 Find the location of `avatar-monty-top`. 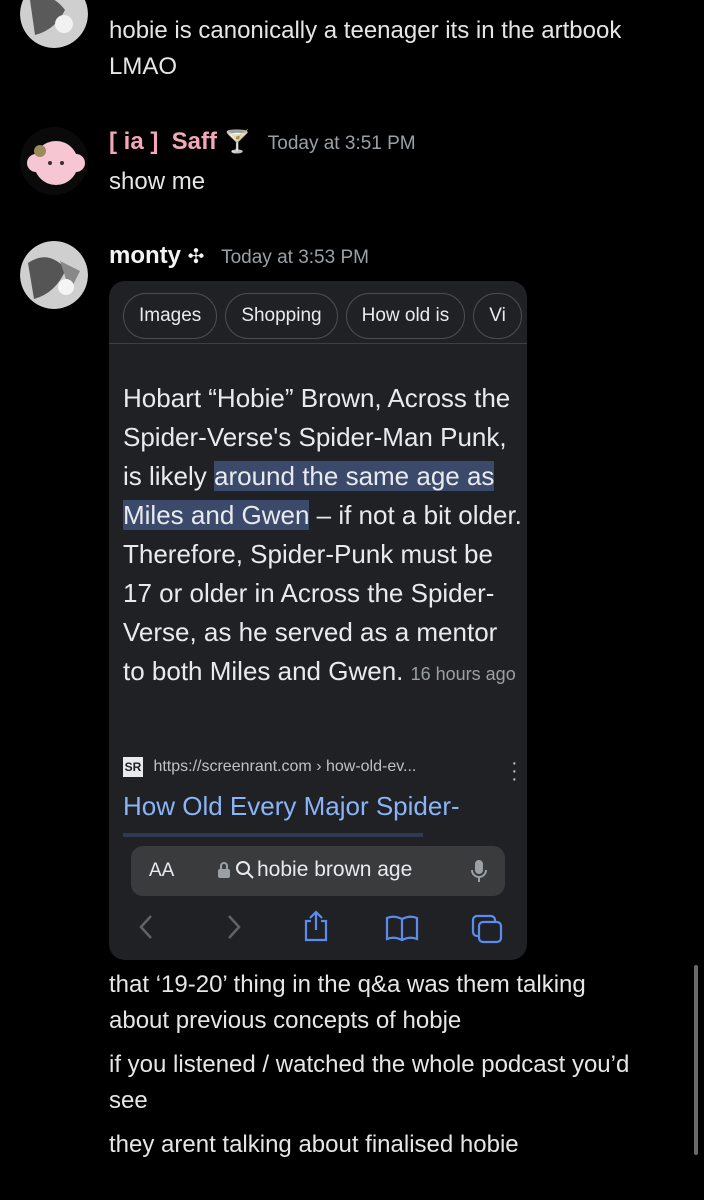

avatar-monty-top is located at coordinates (54, 24).